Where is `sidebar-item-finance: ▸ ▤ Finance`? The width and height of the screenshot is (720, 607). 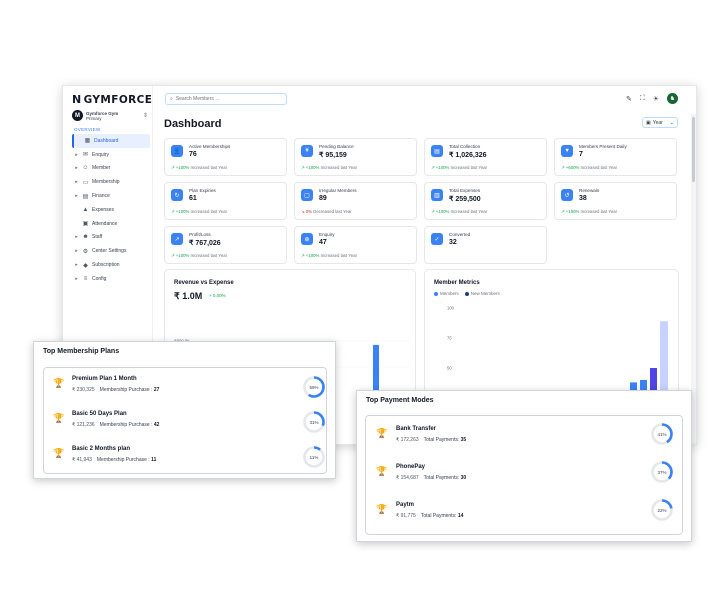 sidebar-item-finance: ▸ ▤ Finance is located at coordinates (111, 196).